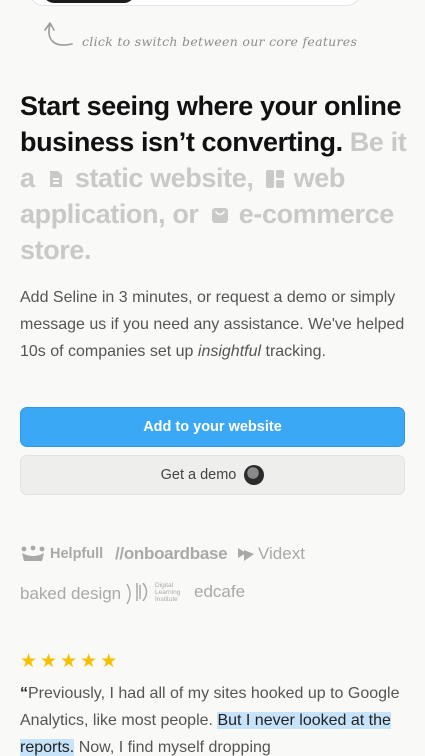  What do you see at coordinates (166, 599) in the screenshot?
I see `dli-line-3: Institute` at bounding box center [166, 599].